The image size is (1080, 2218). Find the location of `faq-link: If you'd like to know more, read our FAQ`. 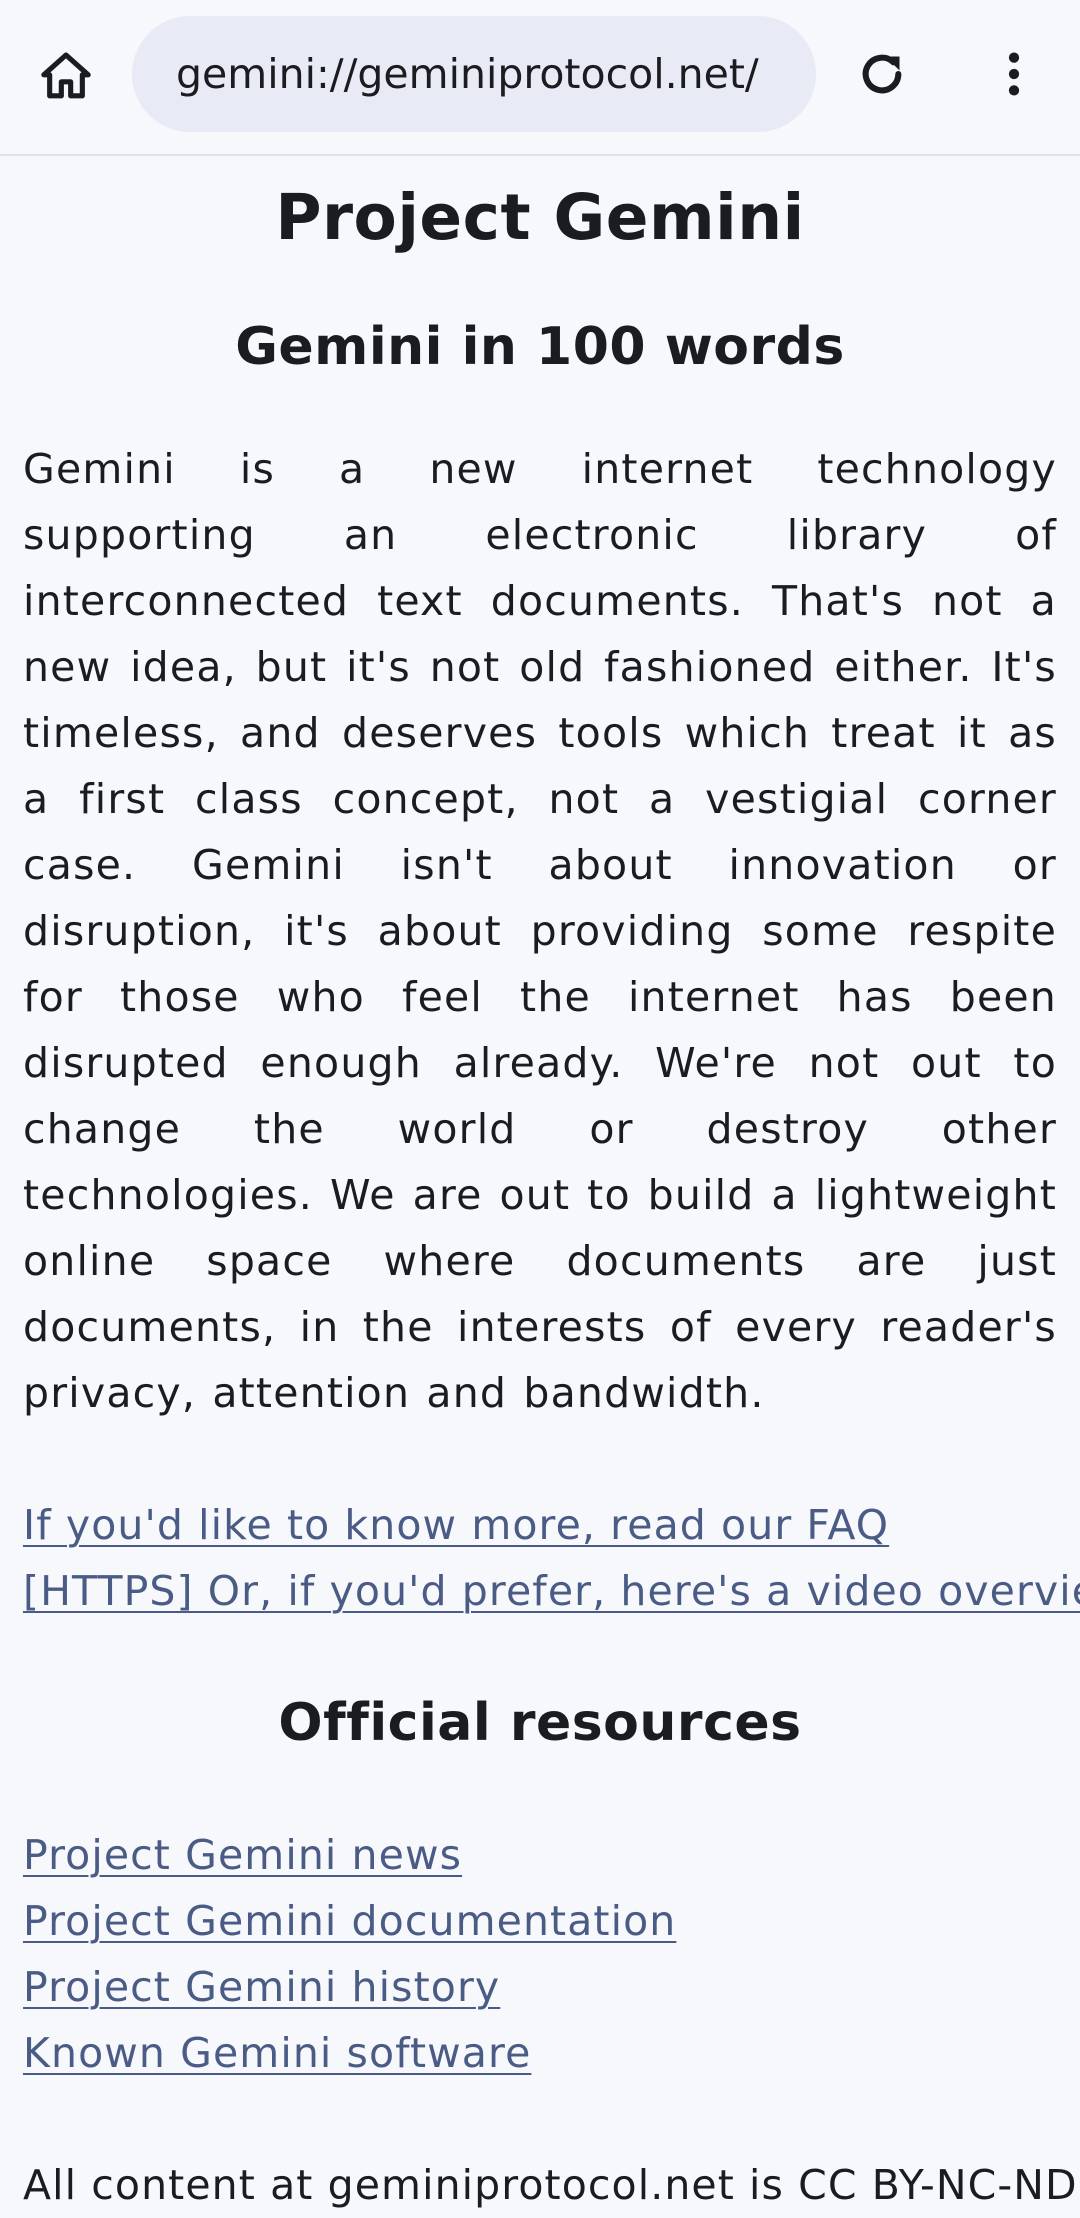

faq-link: If you'd like to know more, read our FAQ is located at coordinates (540, 1525).